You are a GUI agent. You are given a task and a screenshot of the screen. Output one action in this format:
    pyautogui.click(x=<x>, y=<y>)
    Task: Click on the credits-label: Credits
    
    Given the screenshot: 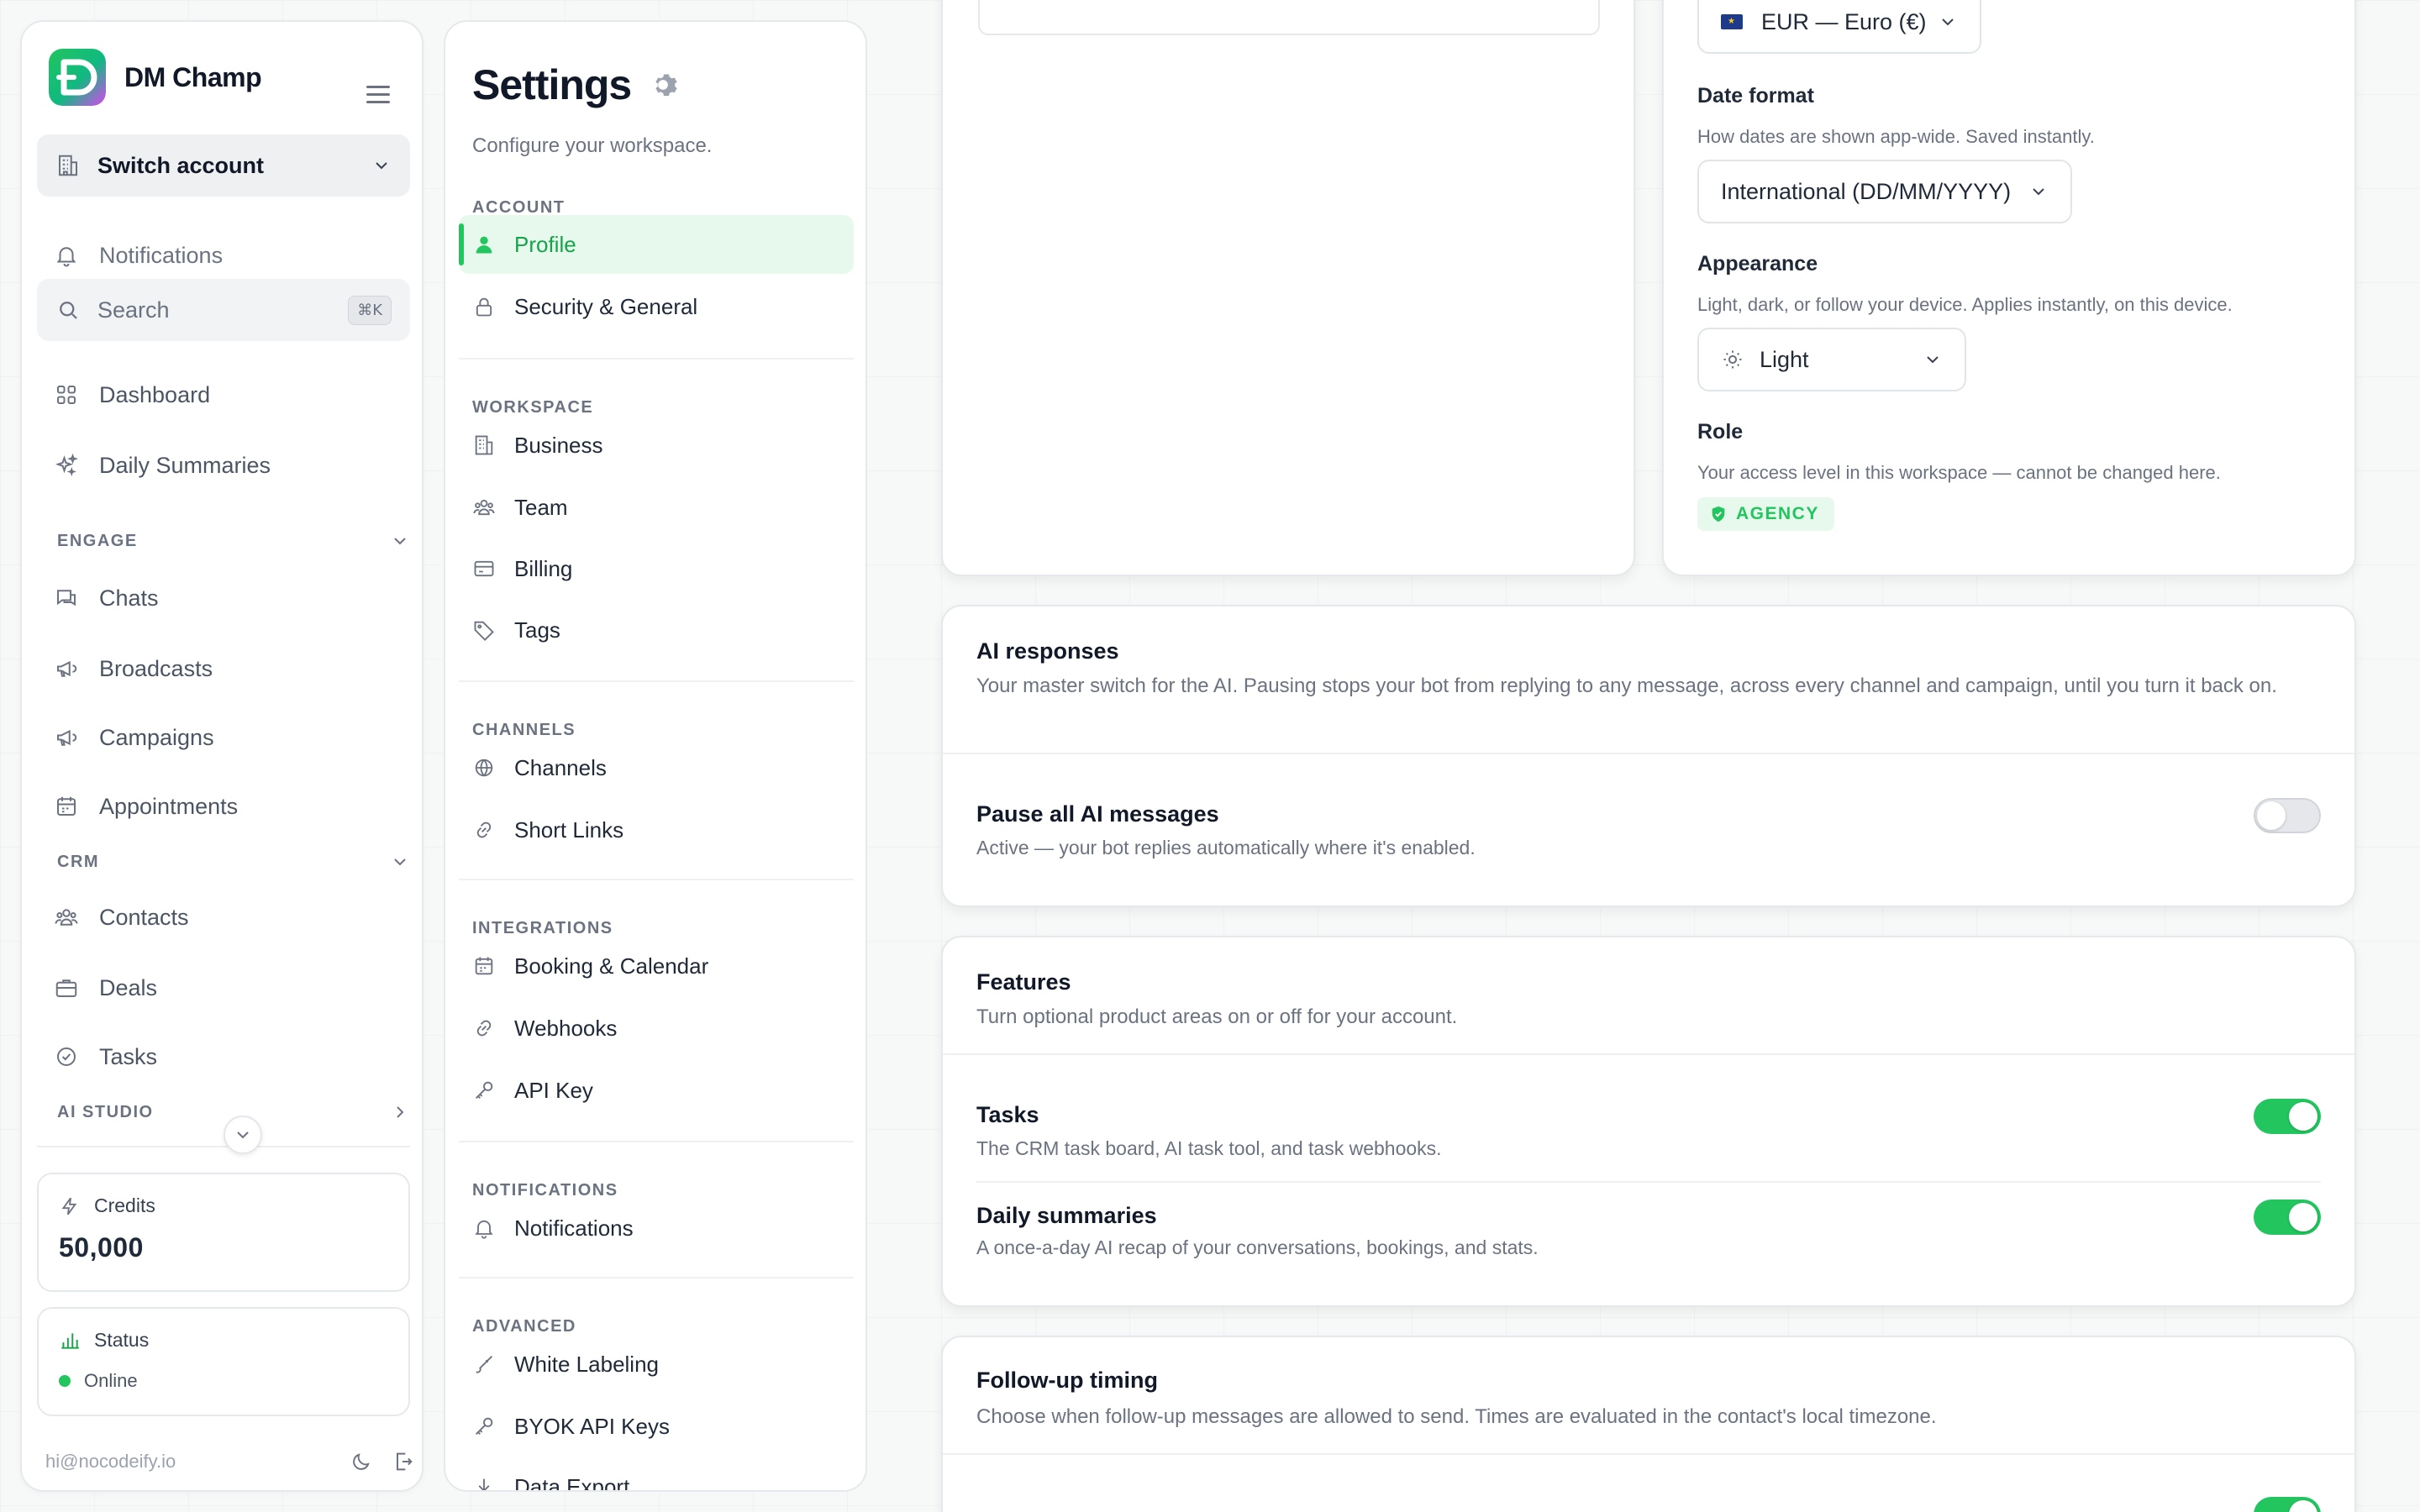 What is the action you would take?
    pyautogui.click(x=124, y=1205)
    